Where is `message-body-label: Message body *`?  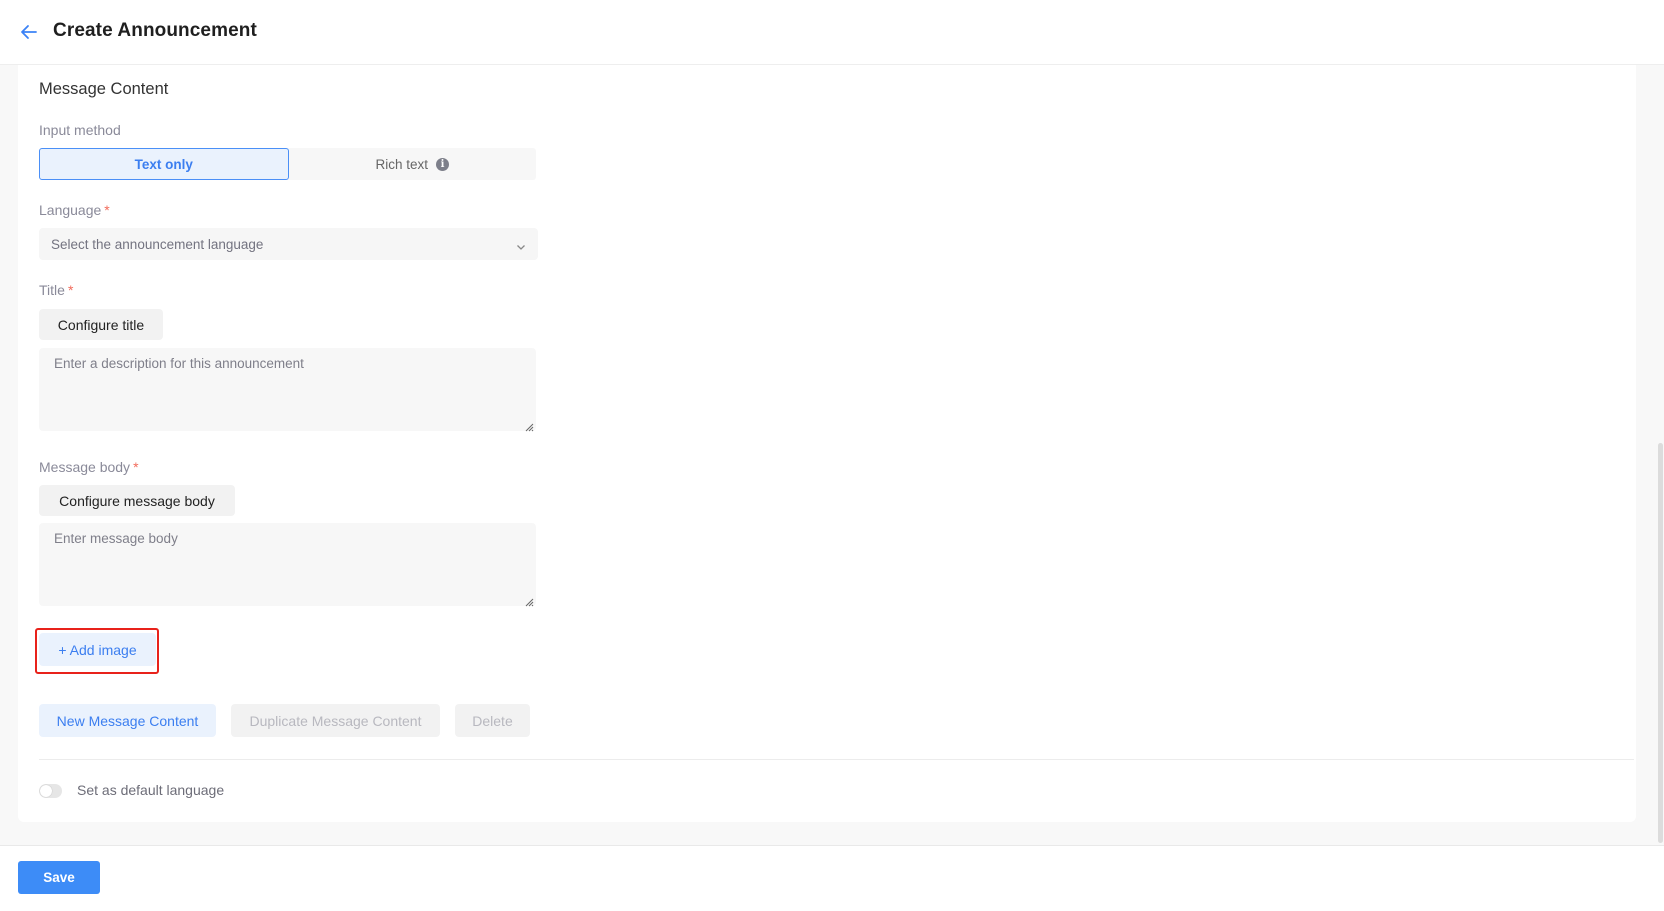 message-body-label: Message body * is located at coordinates (89, 467).